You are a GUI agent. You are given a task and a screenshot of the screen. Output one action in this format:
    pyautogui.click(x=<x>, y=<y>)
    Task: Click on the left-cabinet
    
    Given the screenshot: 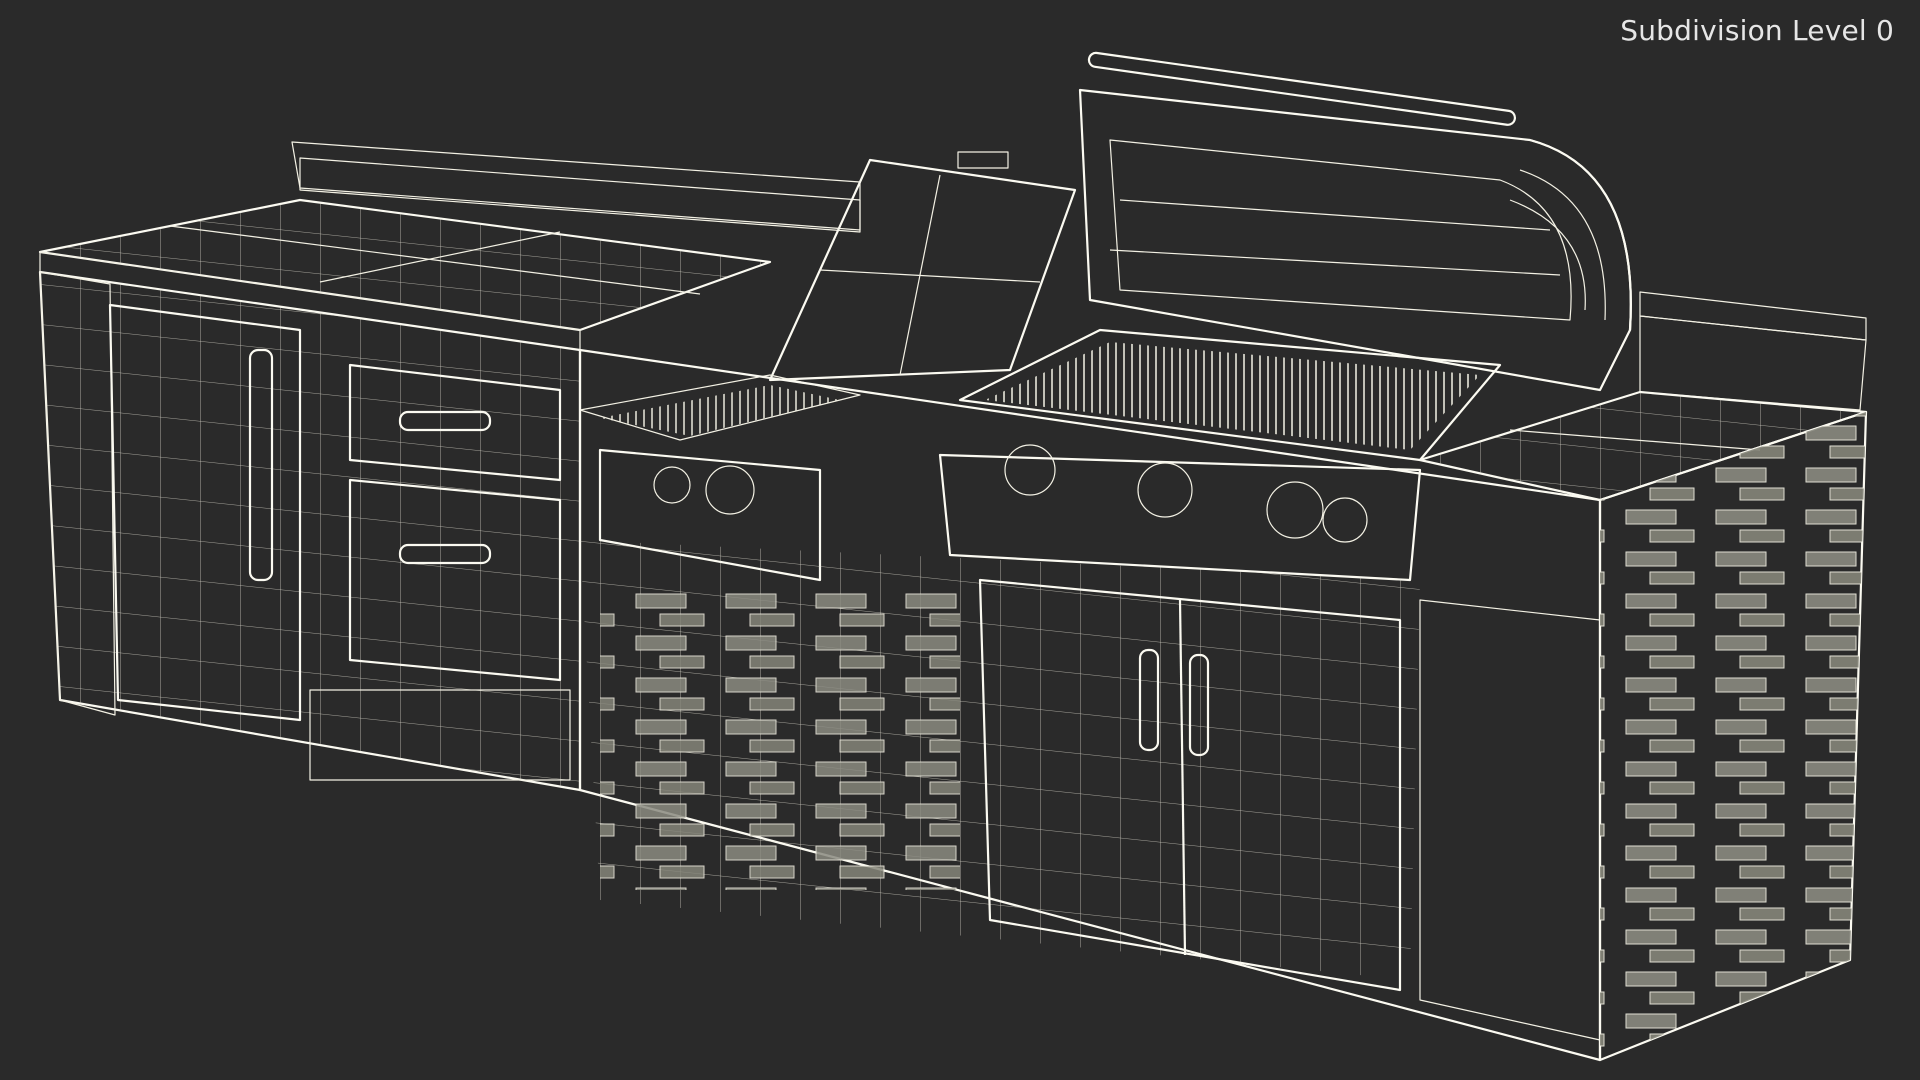 What is the action you would take?
    pyautogui.click(x=310, y=531)
    